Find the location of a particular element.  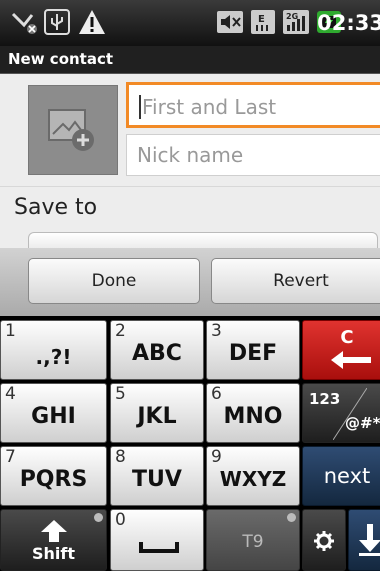

key-label: ABC is located at coordinates (157, 353).